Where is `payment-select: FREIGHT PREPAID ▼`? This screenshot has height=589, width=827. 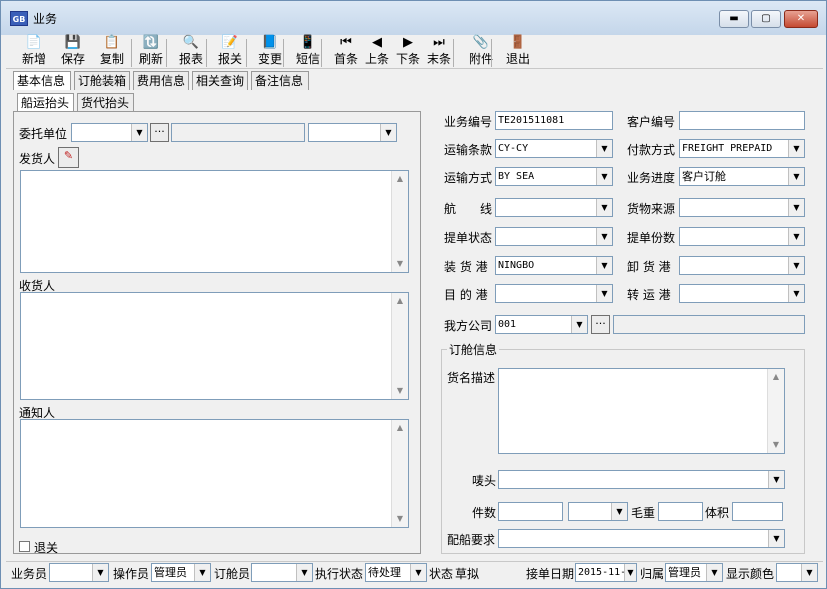
payment-select: FREIGHT PREPAID ▼ is located at coordinates (742, 148).